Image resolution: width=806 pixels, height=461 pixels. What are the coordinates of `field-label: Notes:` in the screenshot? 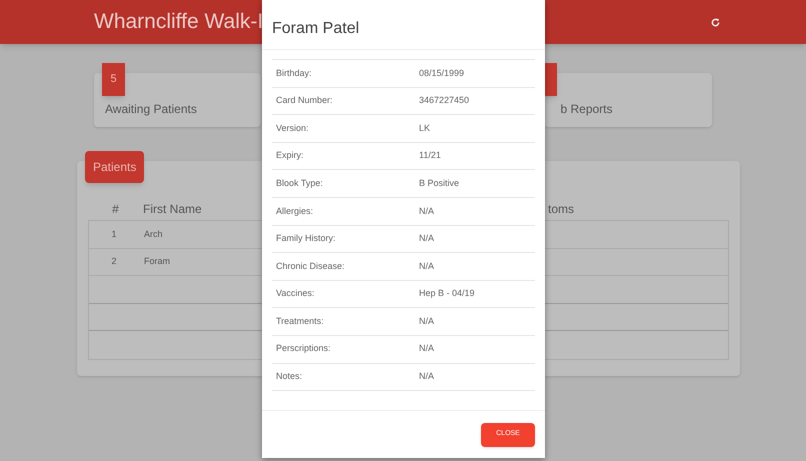 It's located at (290, 377).